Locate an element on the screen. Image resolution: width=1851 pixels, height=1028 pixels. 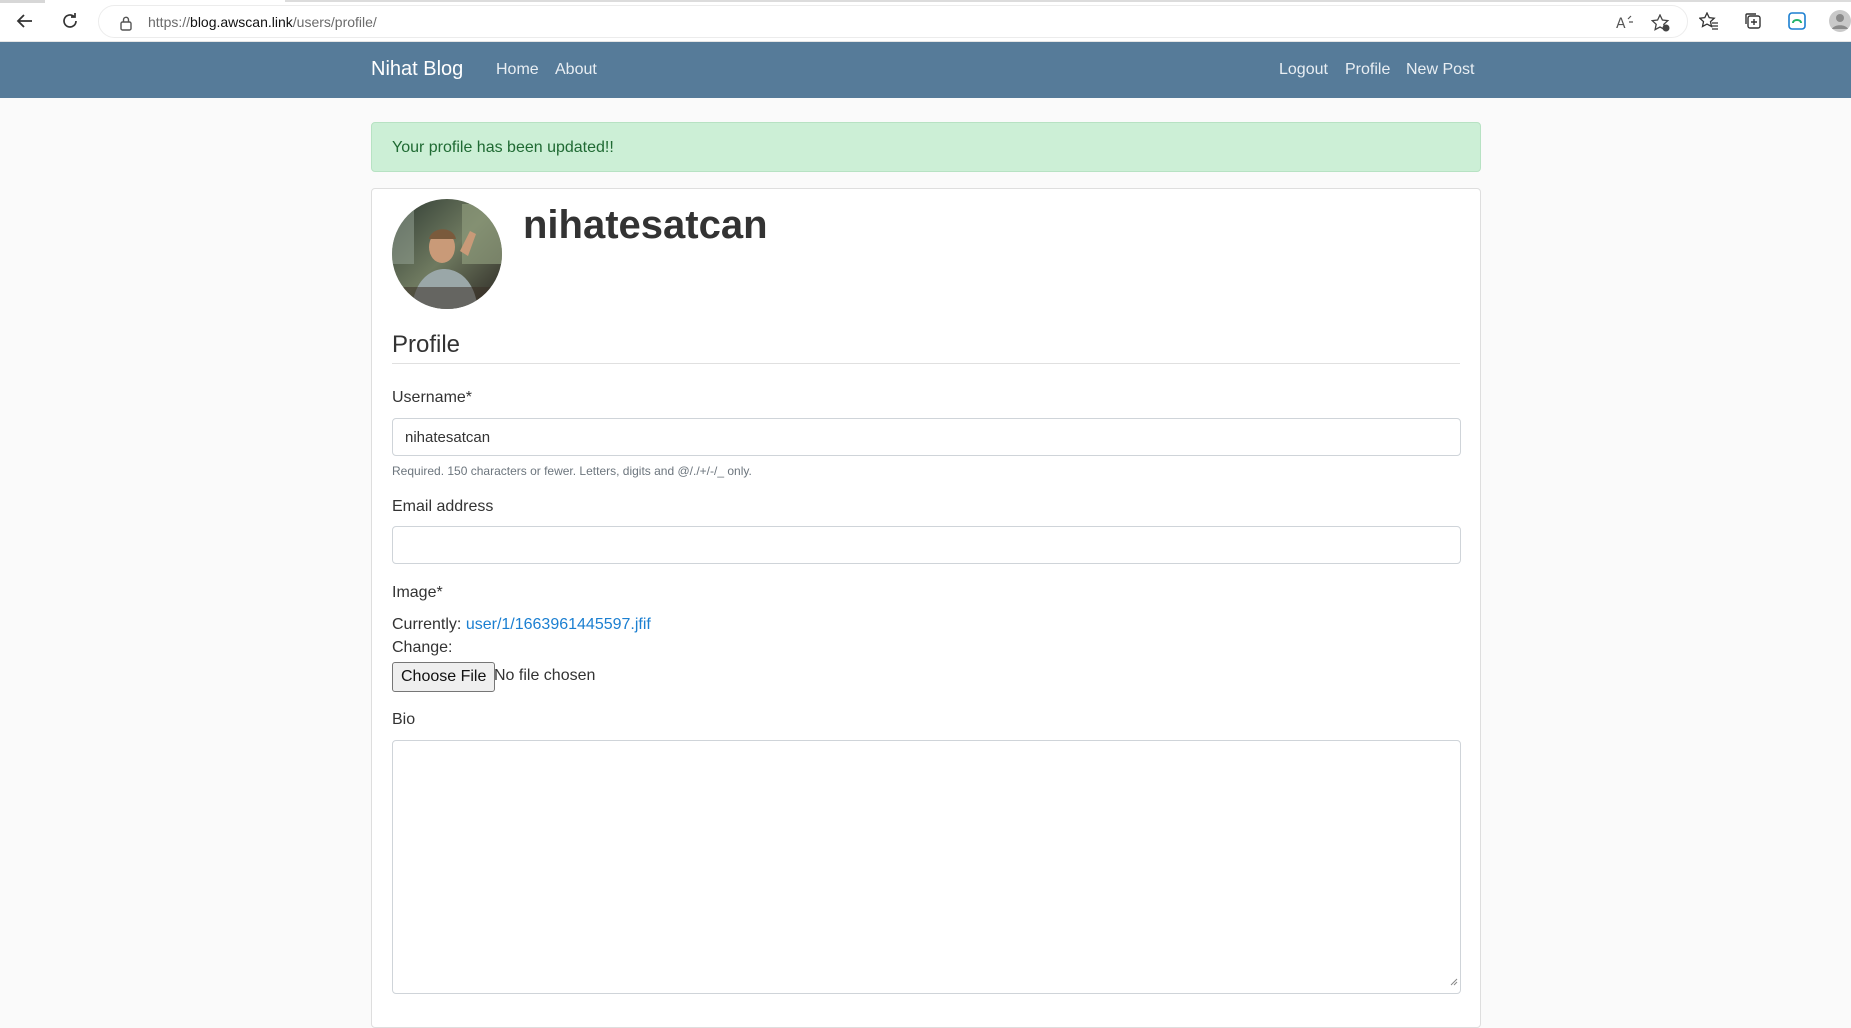
success-alert: Your profile has been updated!! is located at coordinates (926, 147).